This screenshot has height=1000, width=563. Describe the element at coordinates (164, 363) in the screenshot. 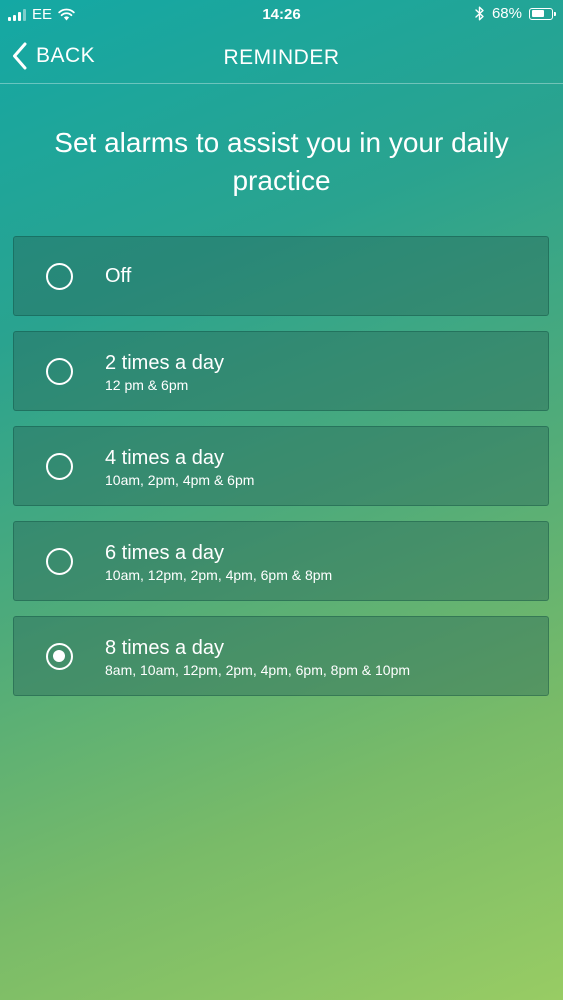

I see `option-title: 2 times a day` at that location.